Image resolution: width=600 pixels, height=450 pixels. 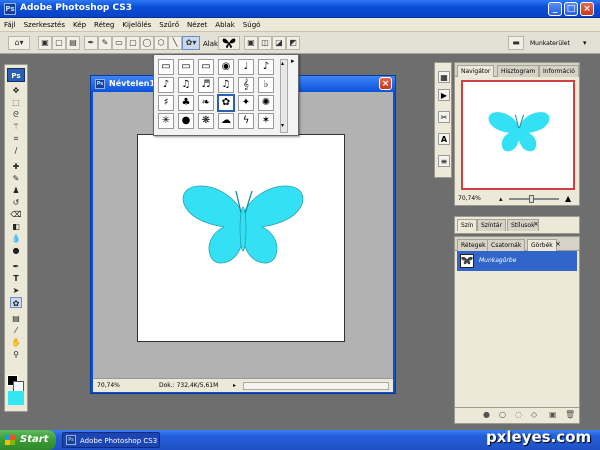 I want to click on paths-tab-close-icon: ×, so click(x=558, y=244).